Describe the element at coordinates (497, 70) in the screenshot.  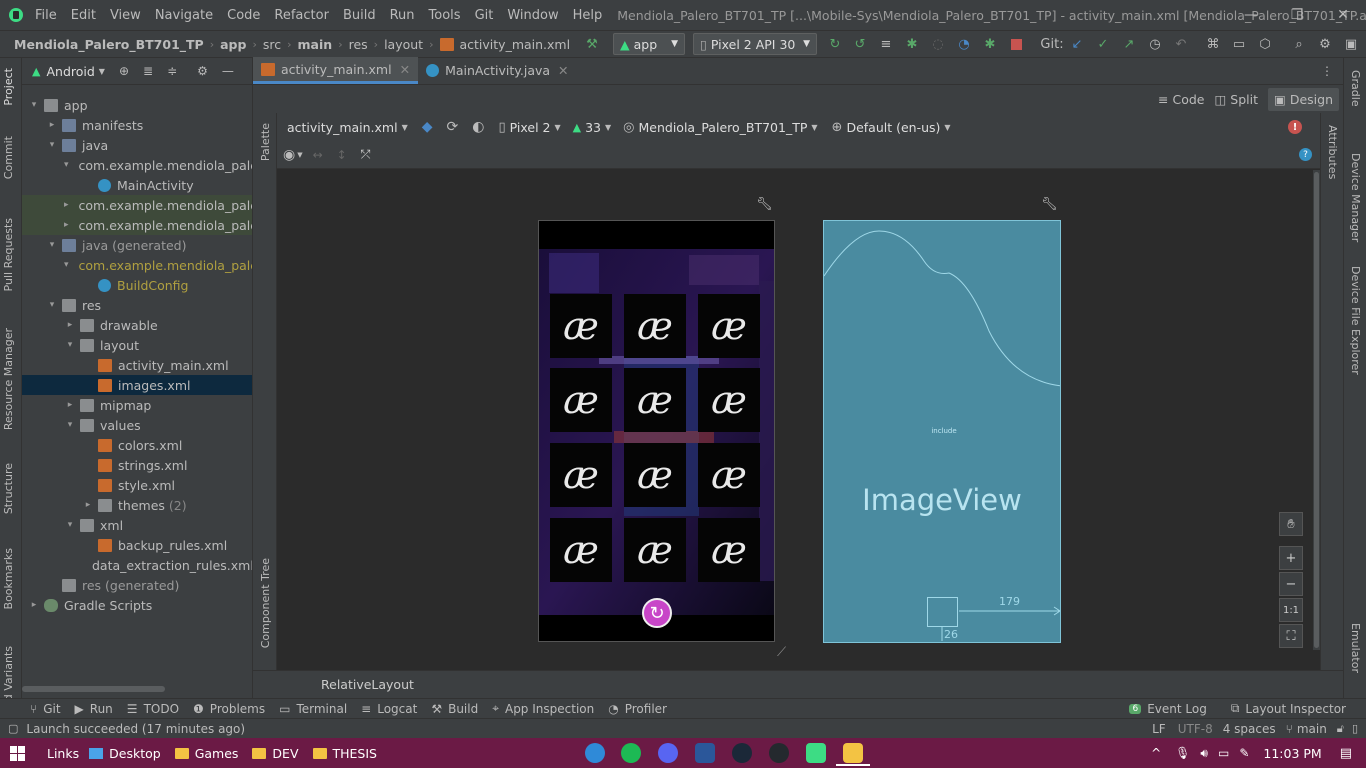
I see `tab-main-activity-java: MainActivity.java ✕` at that location.